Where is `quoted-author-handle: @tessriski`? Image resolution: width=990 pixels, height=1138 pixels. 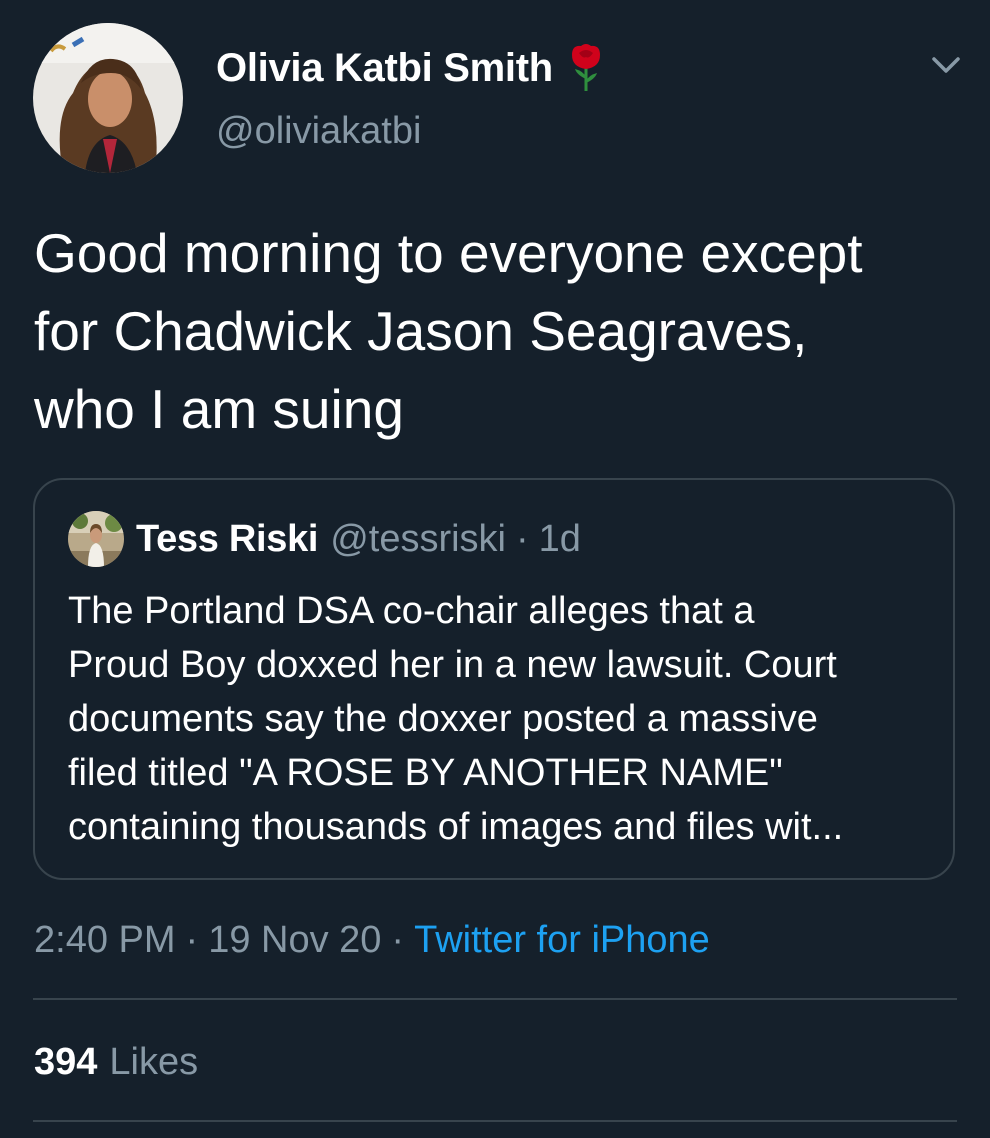
quoted-author-handle: @tessriski is located at coordinates (418, 538).